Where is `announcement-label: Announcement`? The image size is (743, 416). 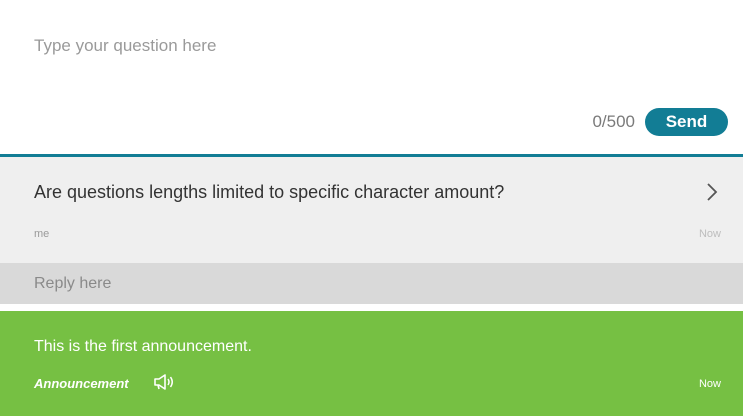 announcement-label: Announcement is located at coordinates (81, 383).